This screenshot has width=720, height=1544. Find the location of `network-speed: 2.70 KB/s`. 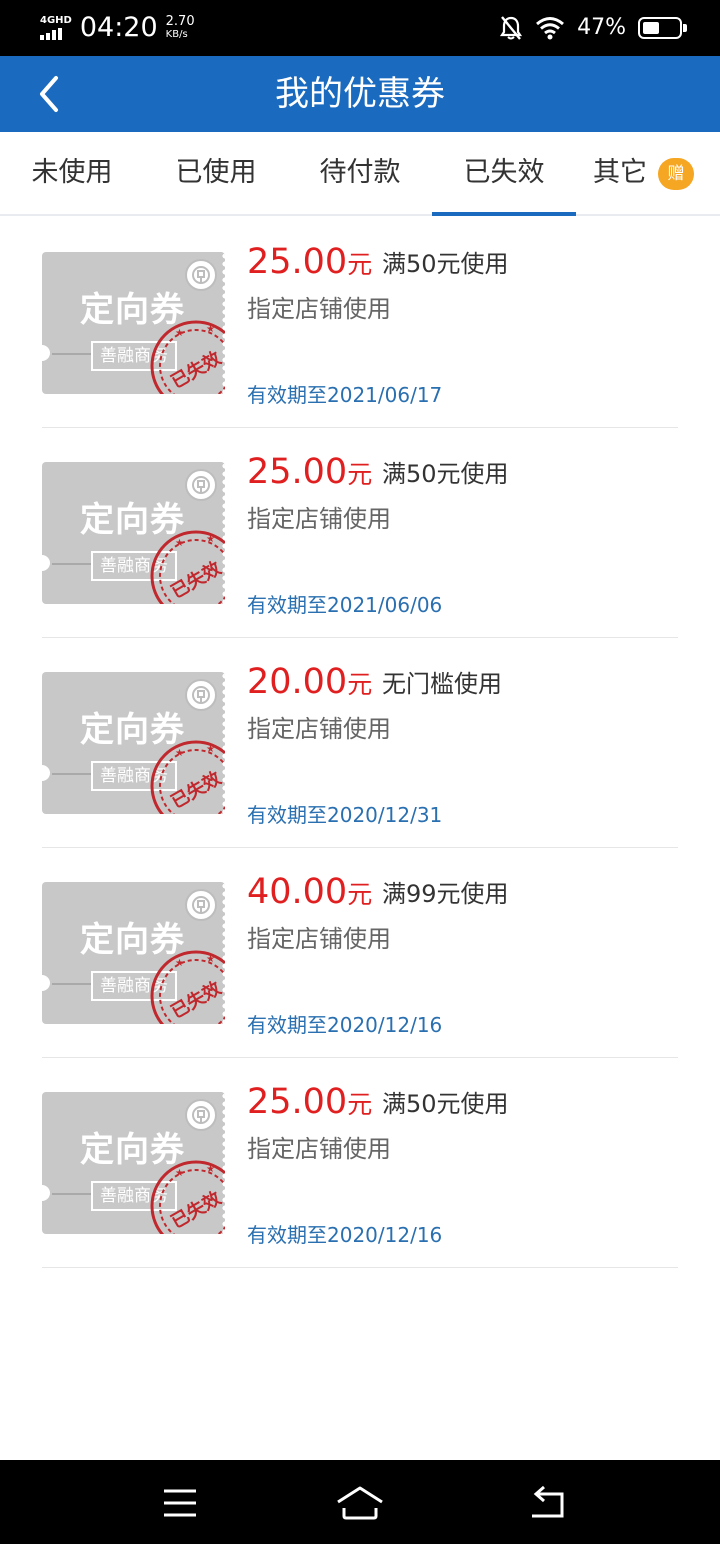

network-speed: 2.70 KB/s is located at coordinates (180, 28).